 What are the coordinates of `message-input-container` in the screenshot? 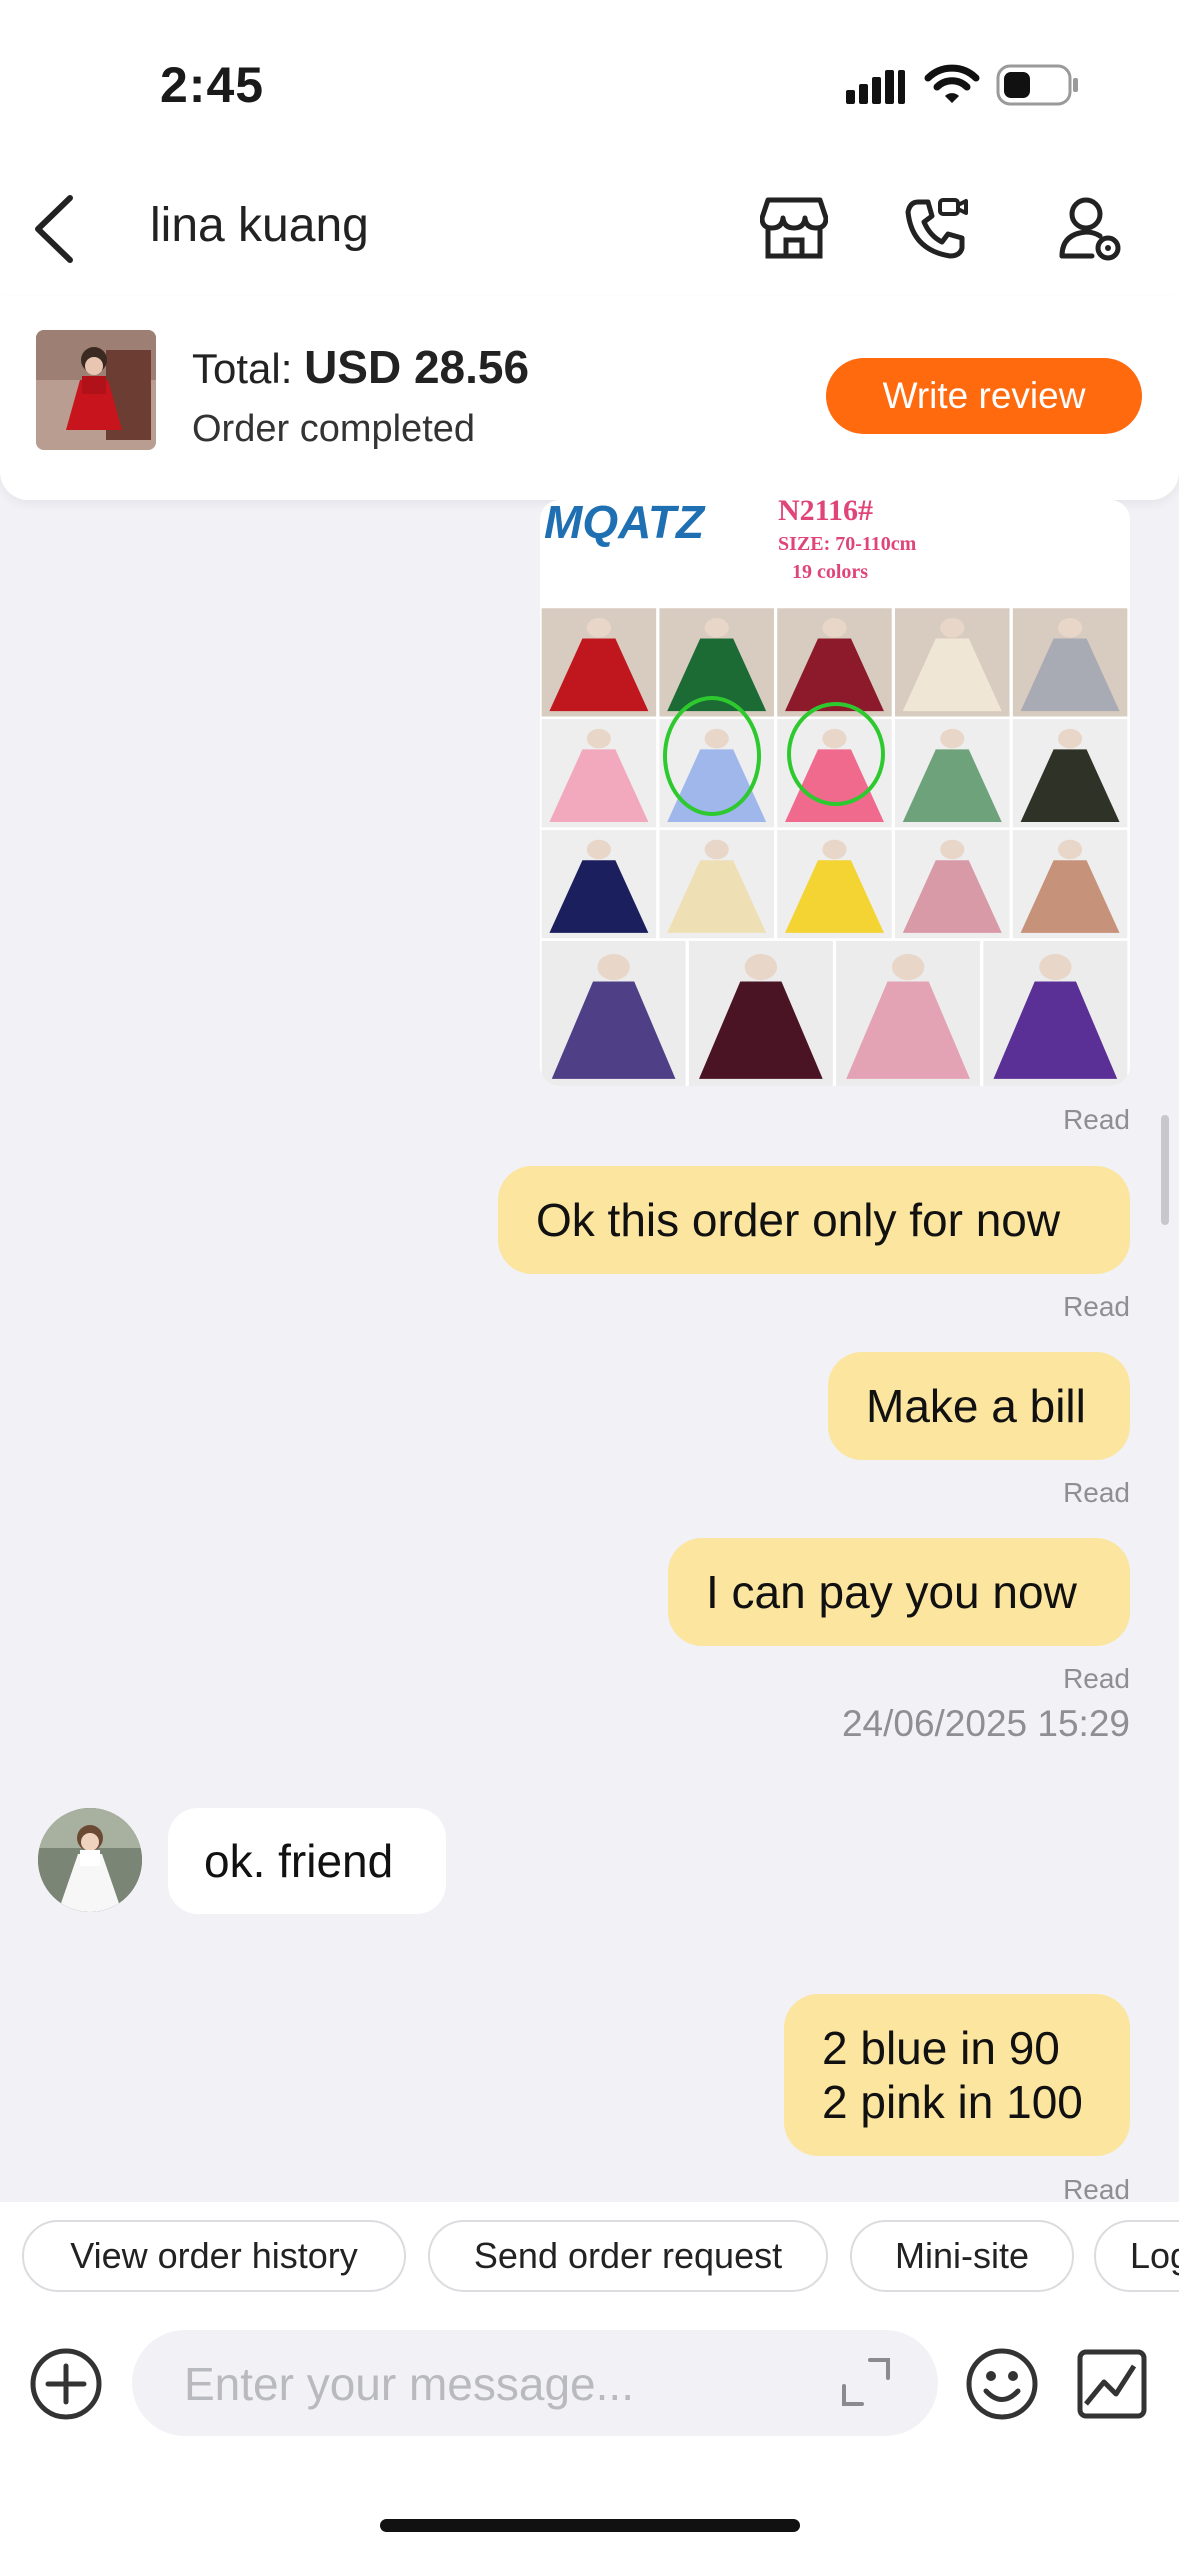 It's located at (535, 2384).